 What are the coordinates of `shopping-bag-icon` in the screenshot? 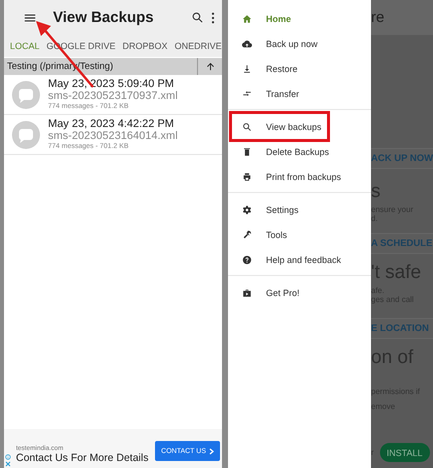 It's located at (247, 293).